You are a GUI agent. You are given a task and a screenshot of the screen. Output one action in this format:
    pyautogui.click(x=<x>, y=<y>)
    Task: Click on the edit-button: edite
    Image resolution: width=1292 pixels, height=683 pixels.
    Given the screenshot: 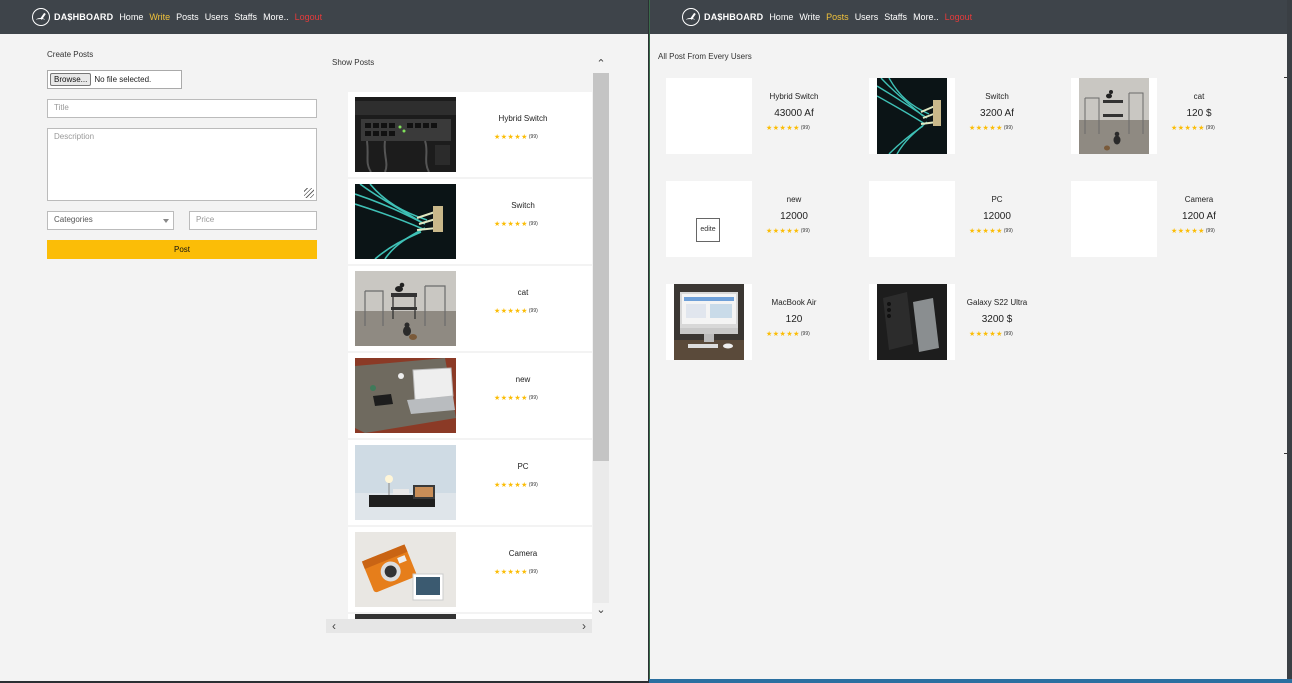 What is the action you would take?
    pyautogui.click(x=708, y=230)
    